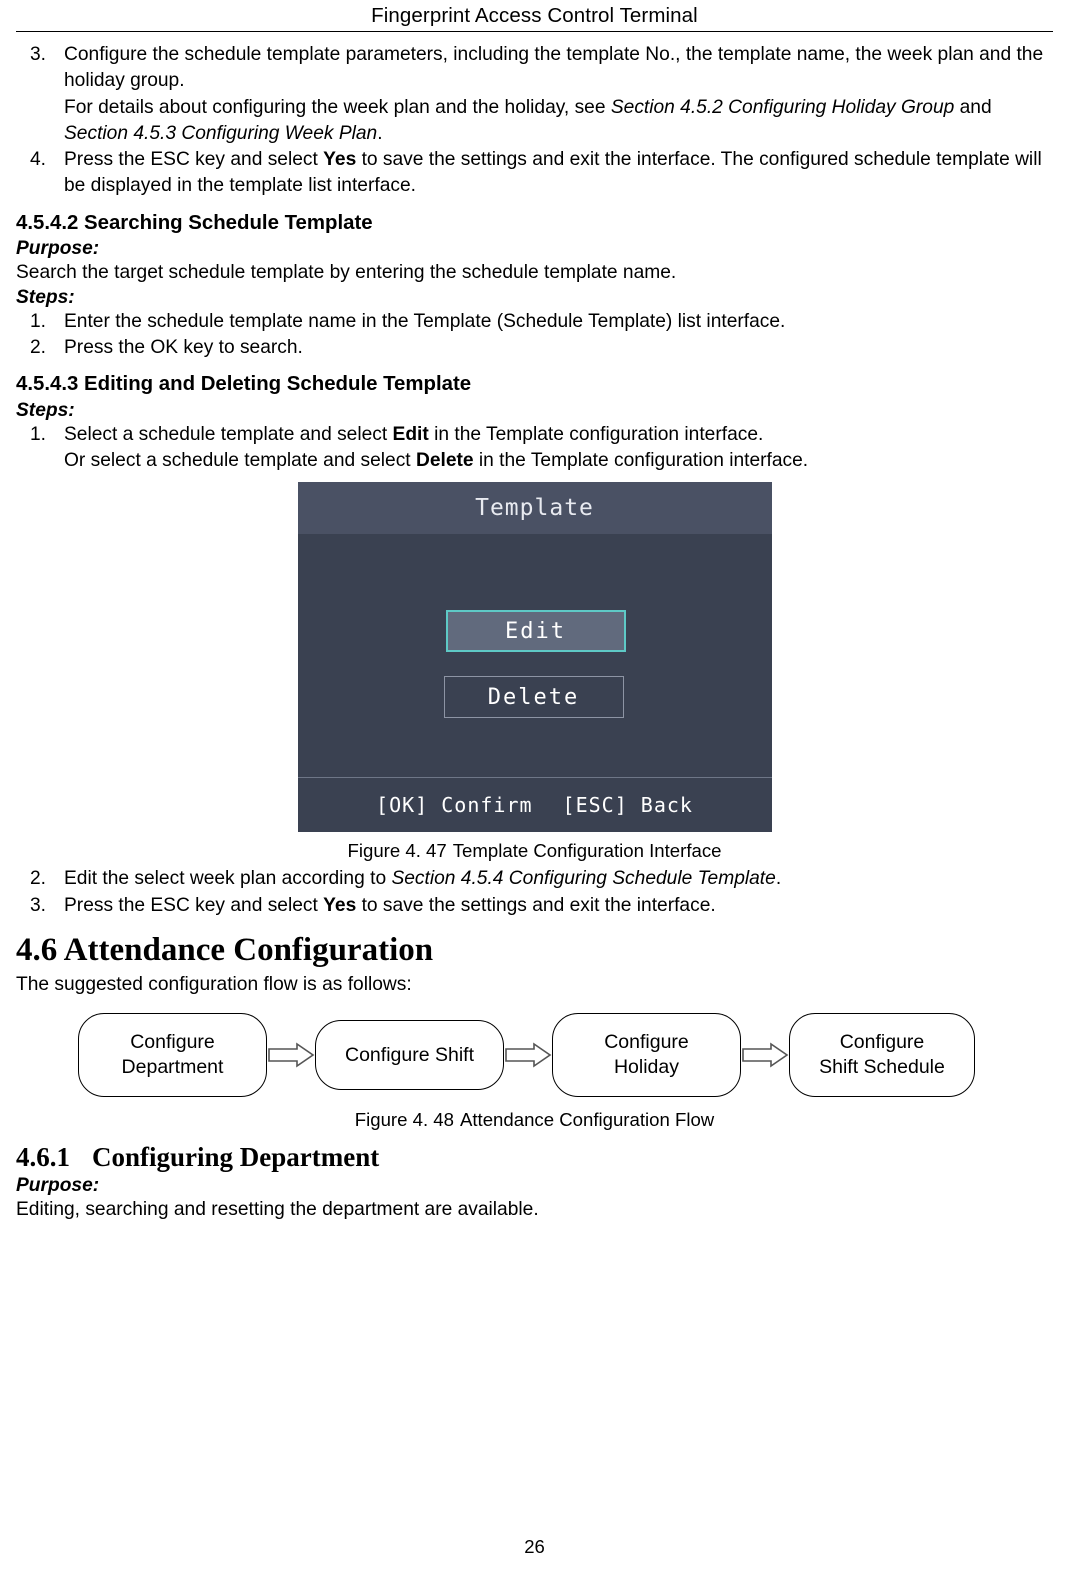 The image size is (1069, 1572). Describe the element at coordinates (587, 851) in the screenshot. I see `figure-47-text: Template Configuration Interface` at that location.